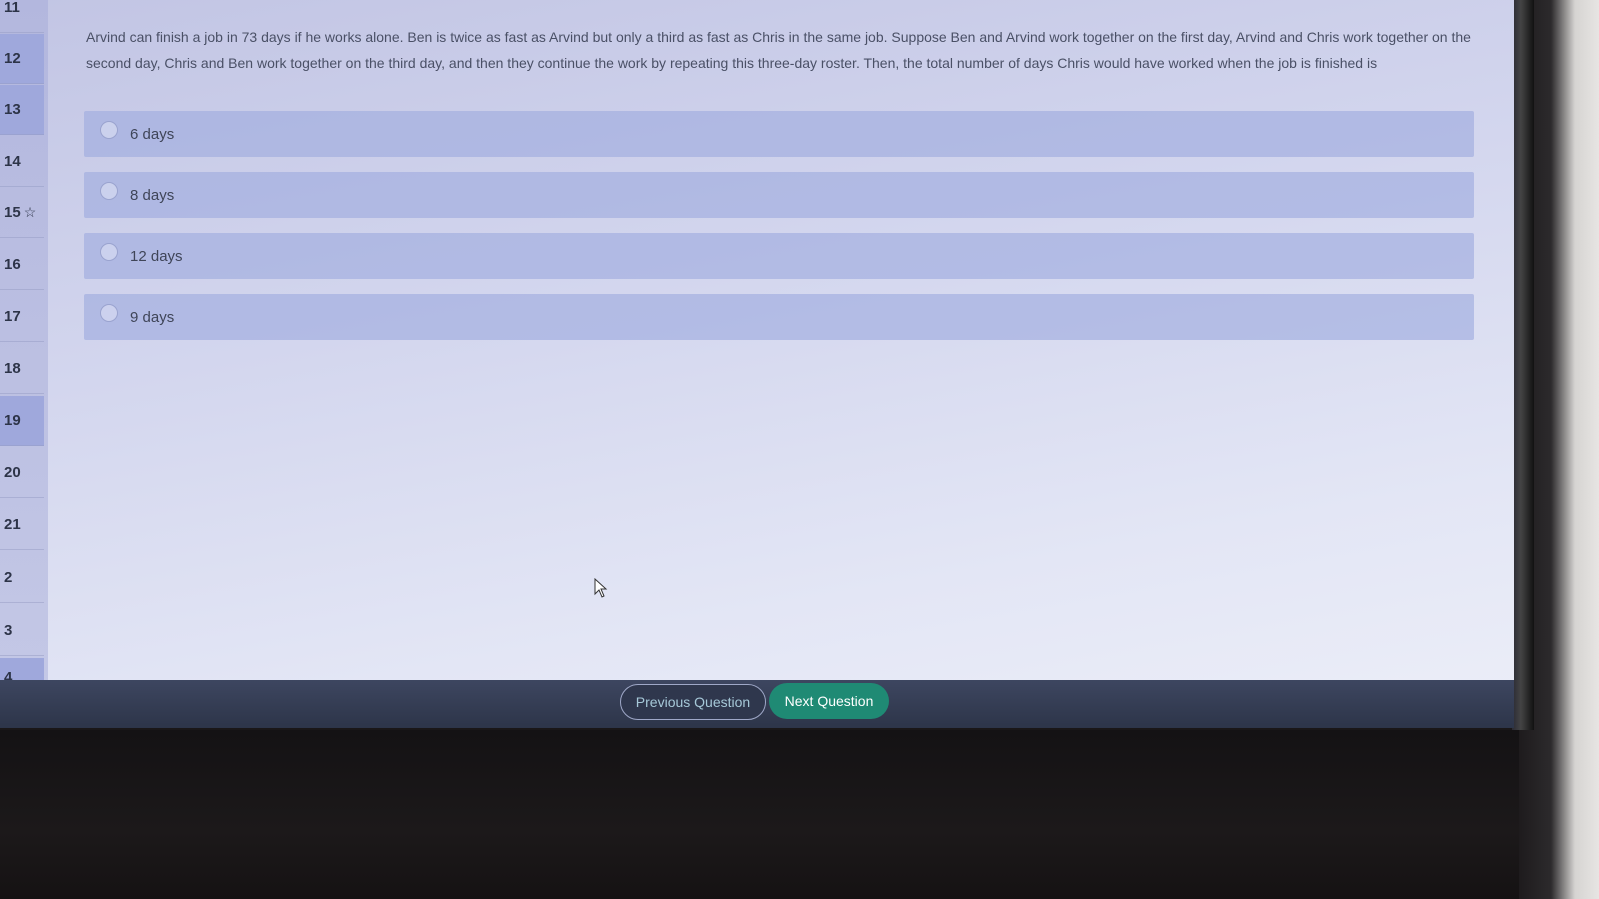 This screenshot has height=899, width=1599. What do you see at coordinates (779, 134) in the screenshot?
I see `answer-option: 6 days` at bounding box center [779, 134].